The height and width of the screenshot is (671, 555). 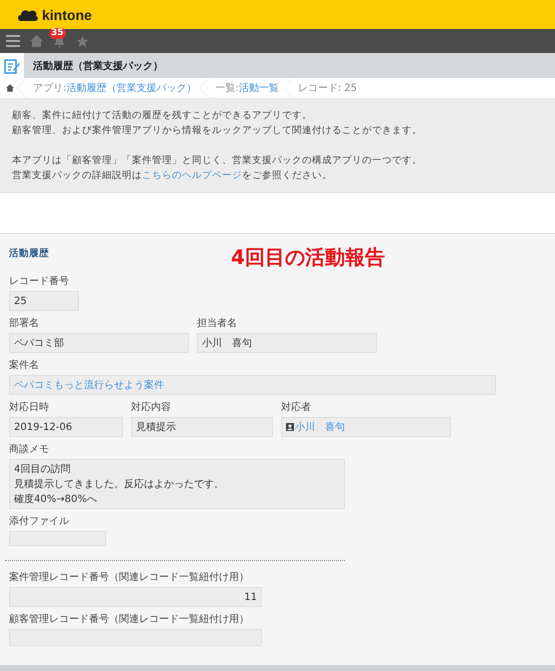 What do you see at coordinates (29, 449) in the screenshot?
I see `field-label: 商談メモ` at bounding box center [29, 449].